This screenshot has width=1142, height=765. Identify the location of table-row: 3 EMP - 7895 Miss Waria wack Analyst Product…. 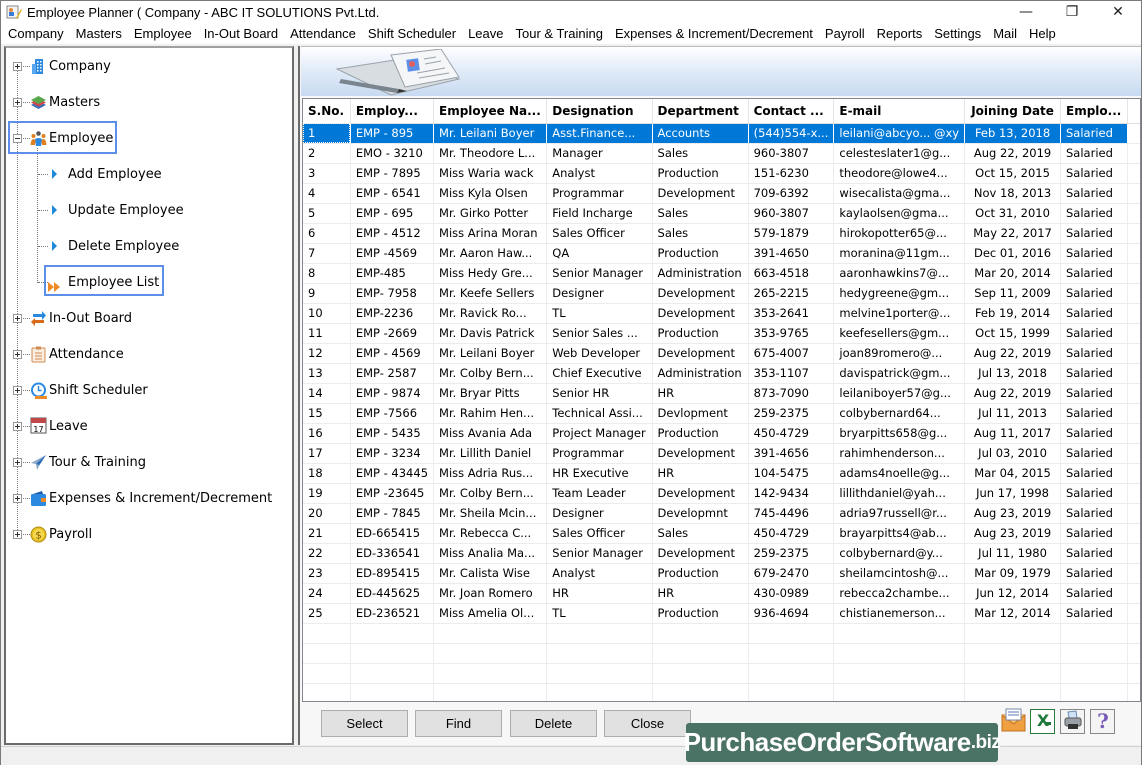
(721, 173).